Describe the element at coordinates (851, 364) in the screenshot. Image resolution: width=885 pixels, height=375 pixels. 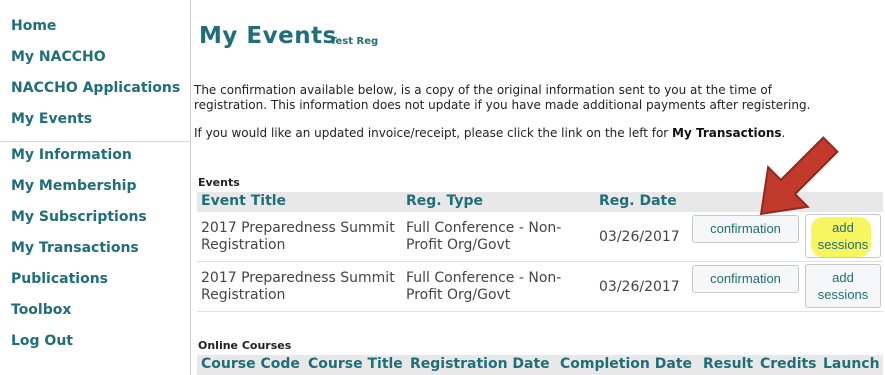
I see `column-launch: Launch` at that location.